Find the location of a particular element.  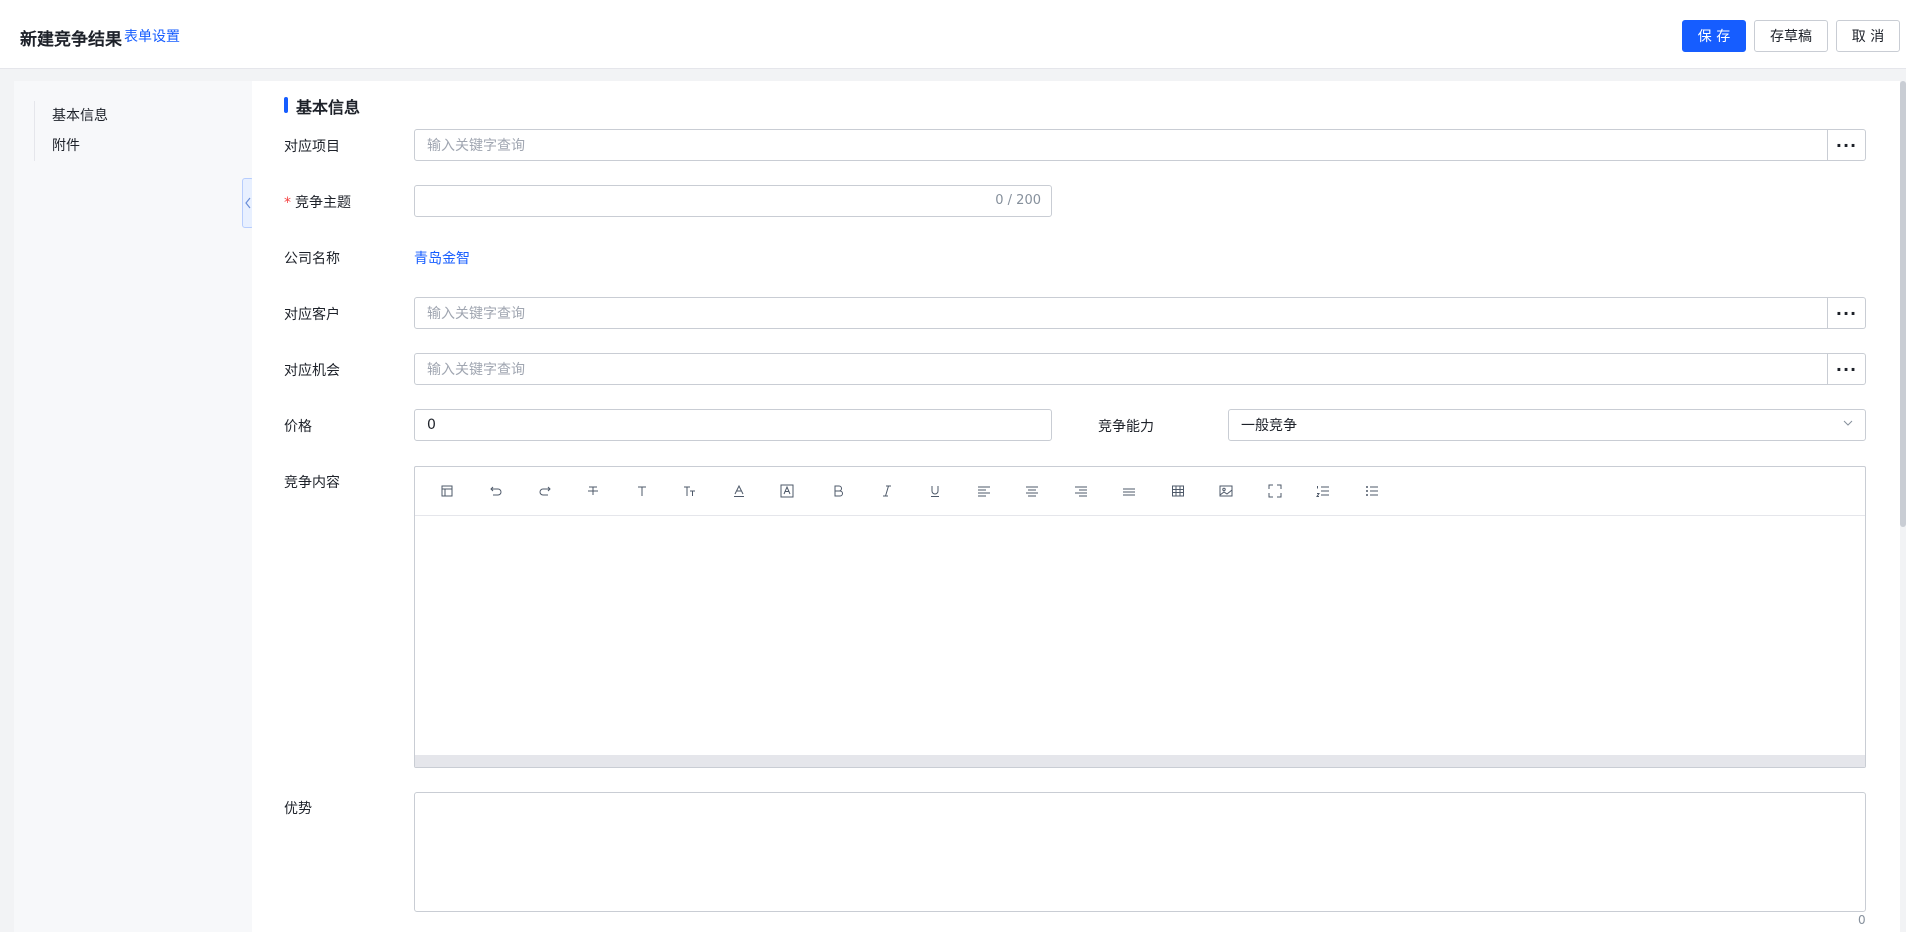

subject-char-counter: 0 / 200 is located at coordinates (1018, 200).